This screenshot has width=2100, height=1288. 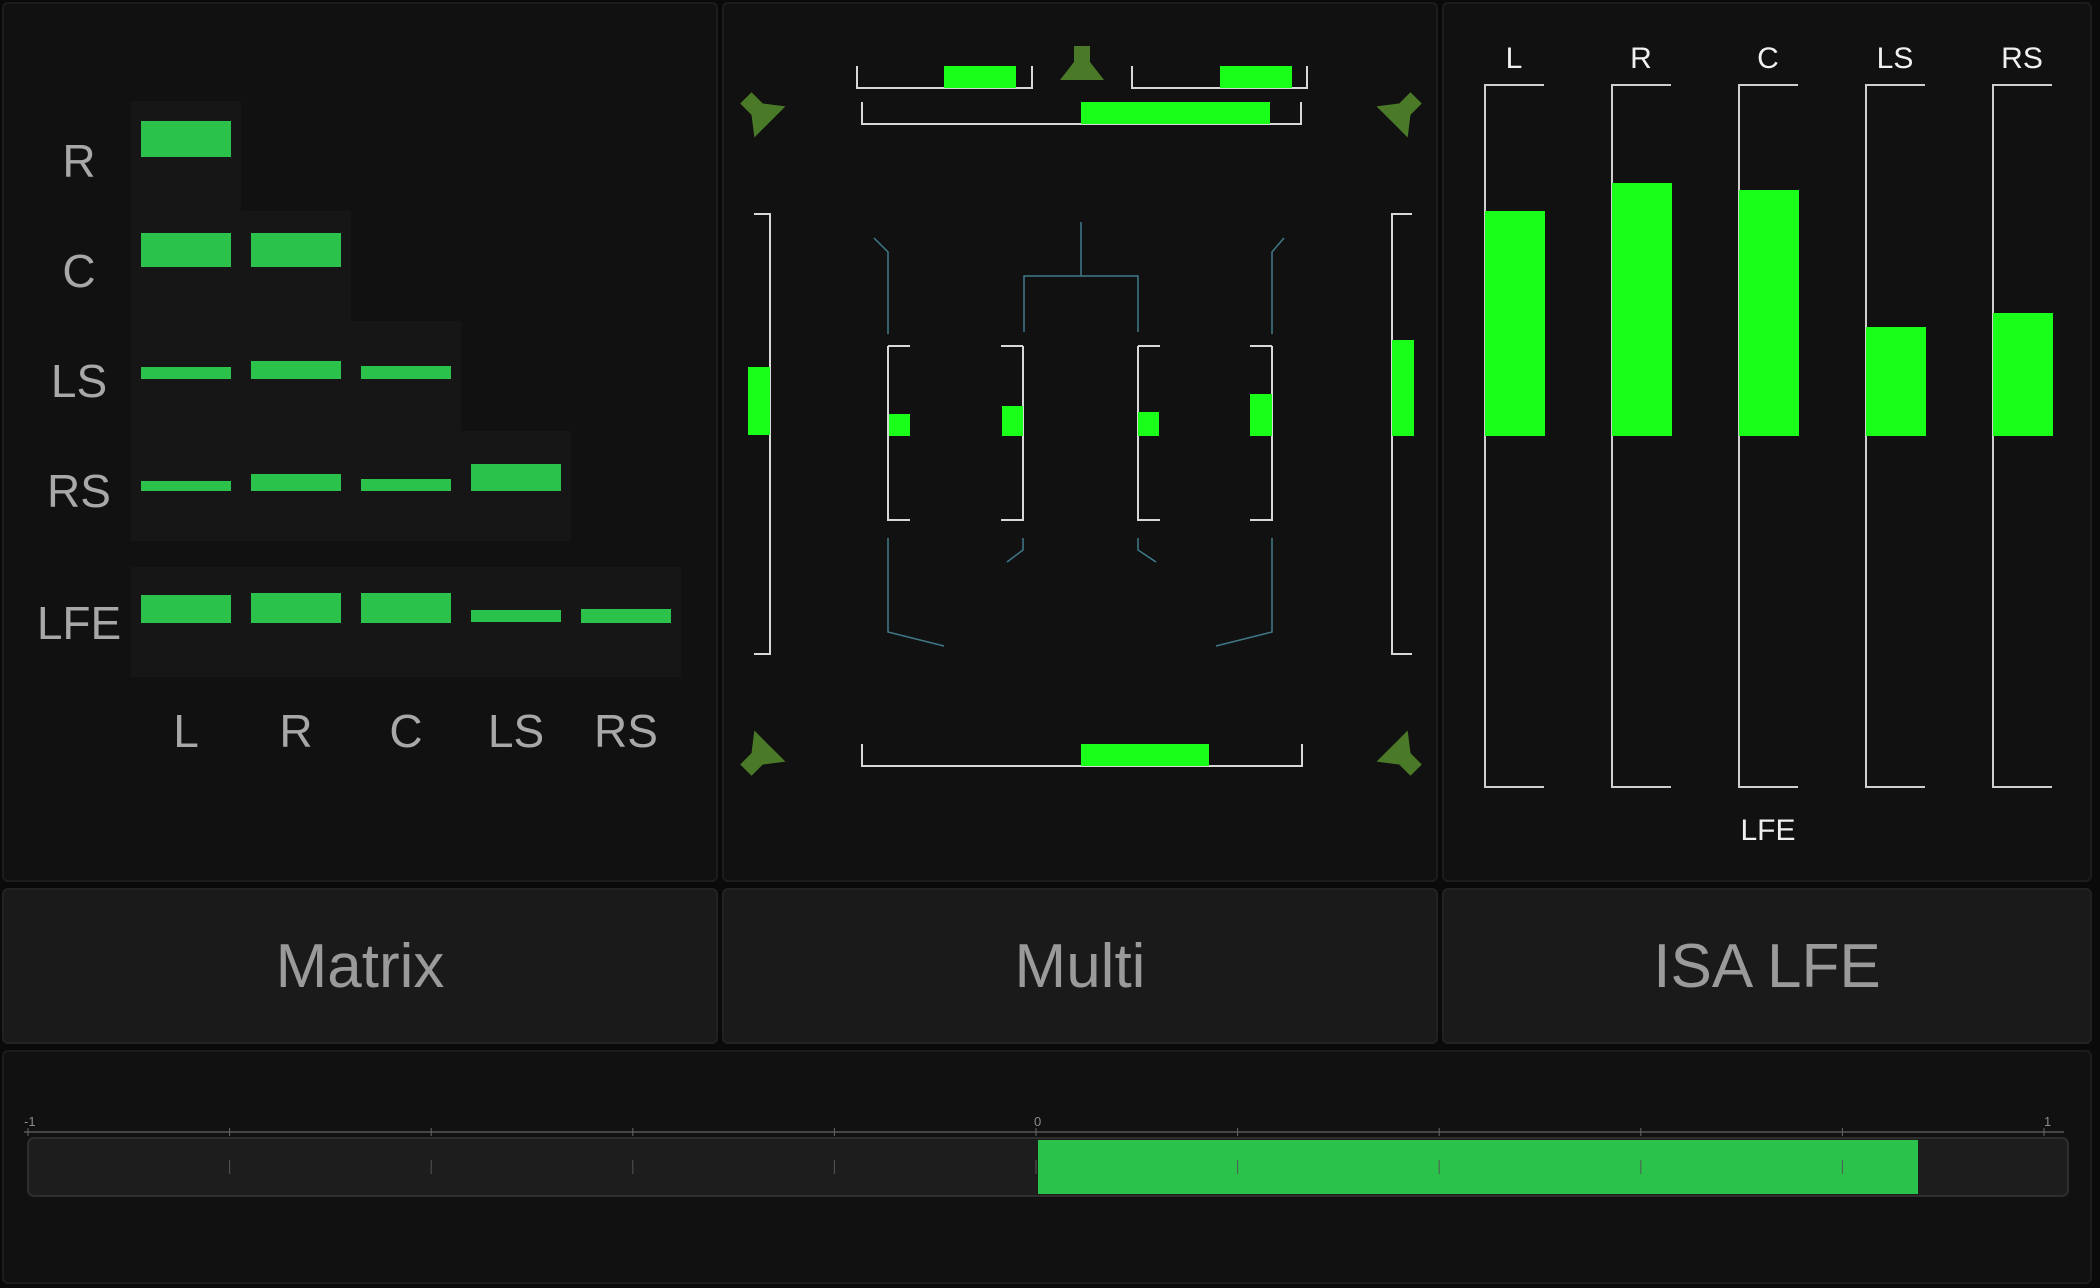 What do you see at coordinates (1515, 323) in the screenshot?
I see `isa-meter-bar-l` at bounding box center [1515, 323].